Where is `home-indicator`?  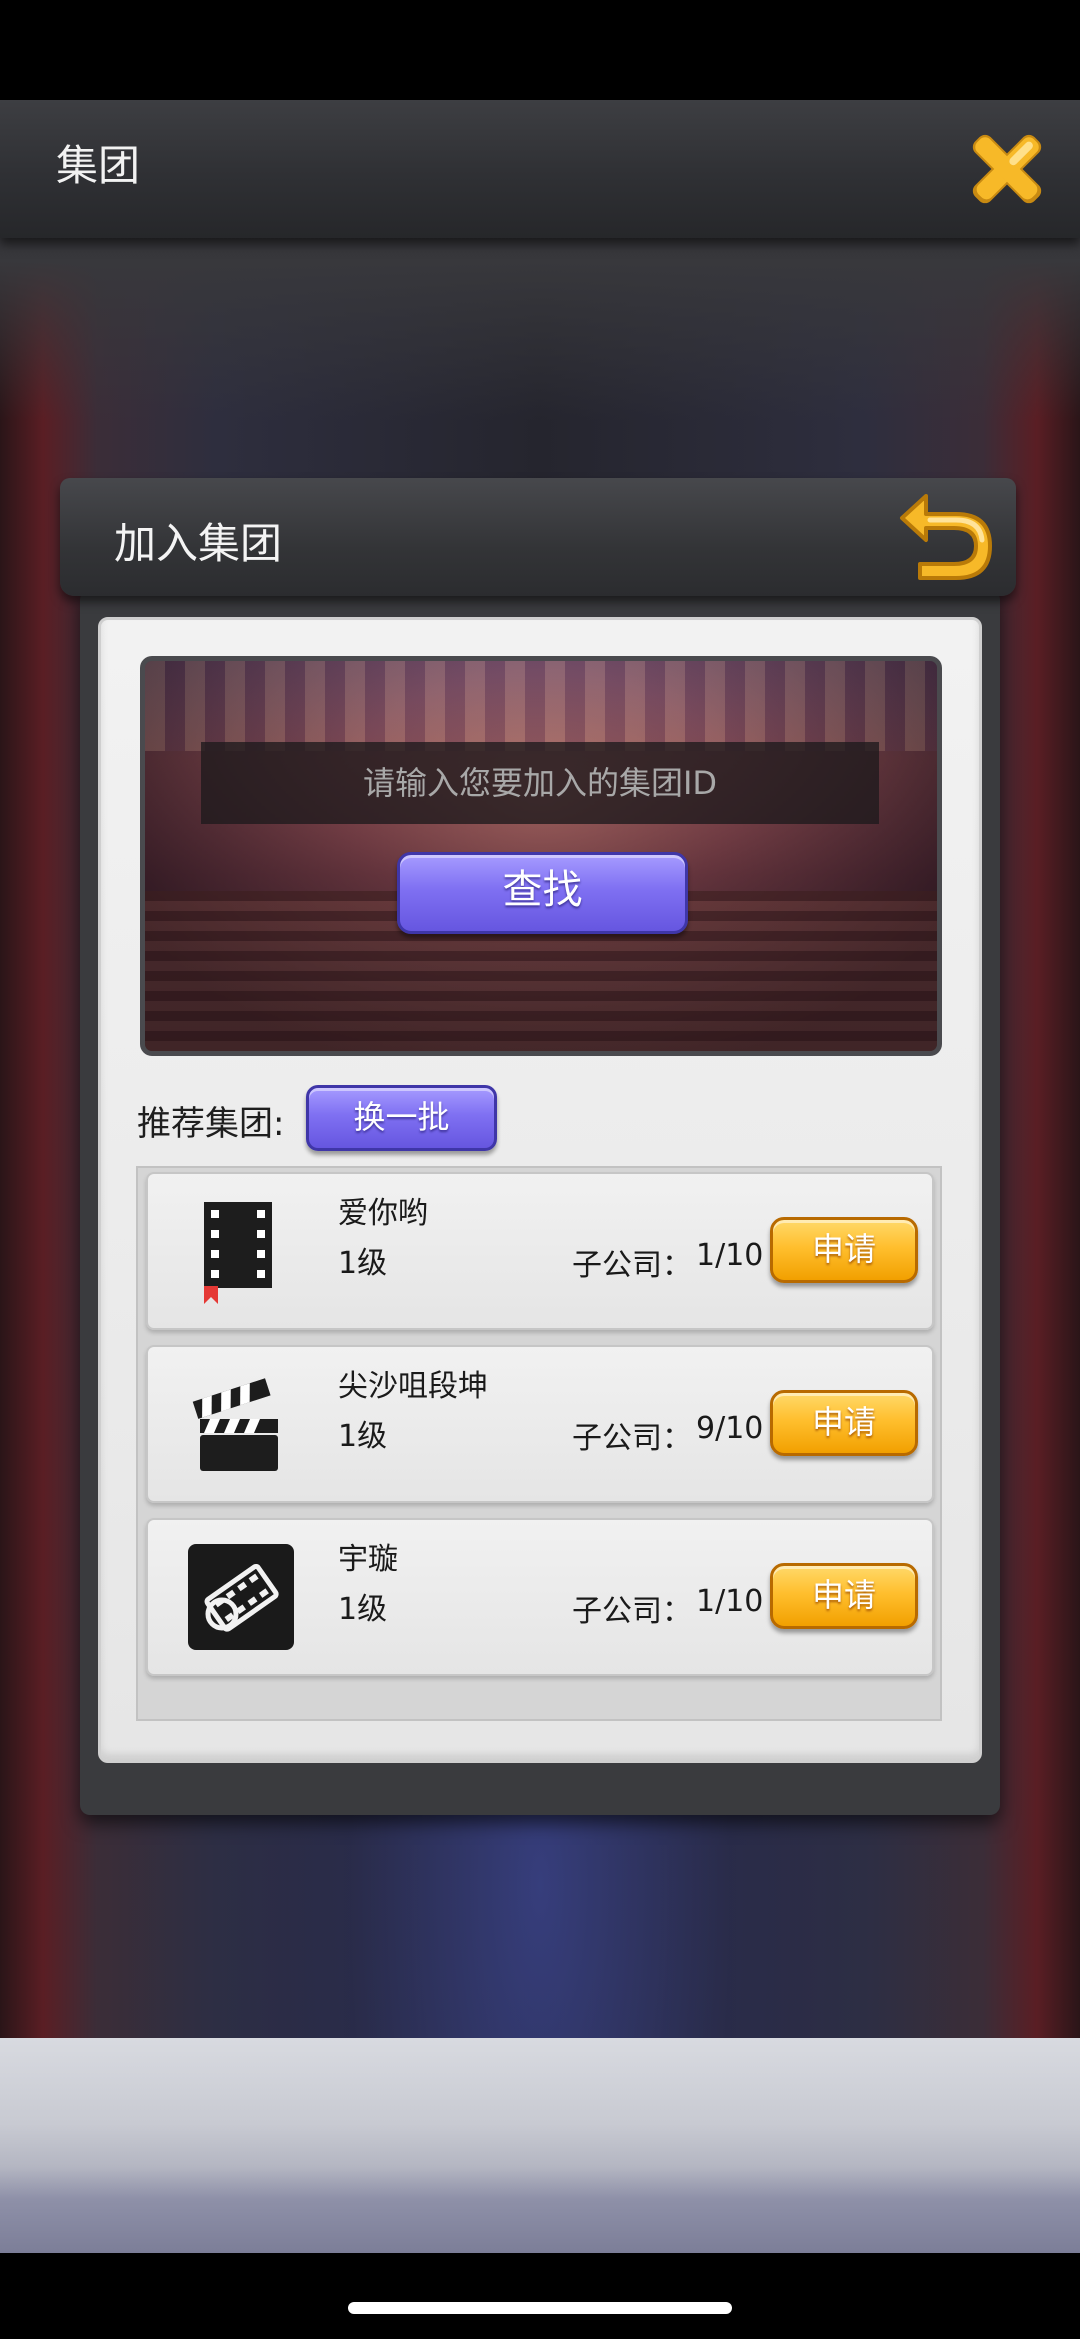
home-indicator is located at coordinates (540, 2308).